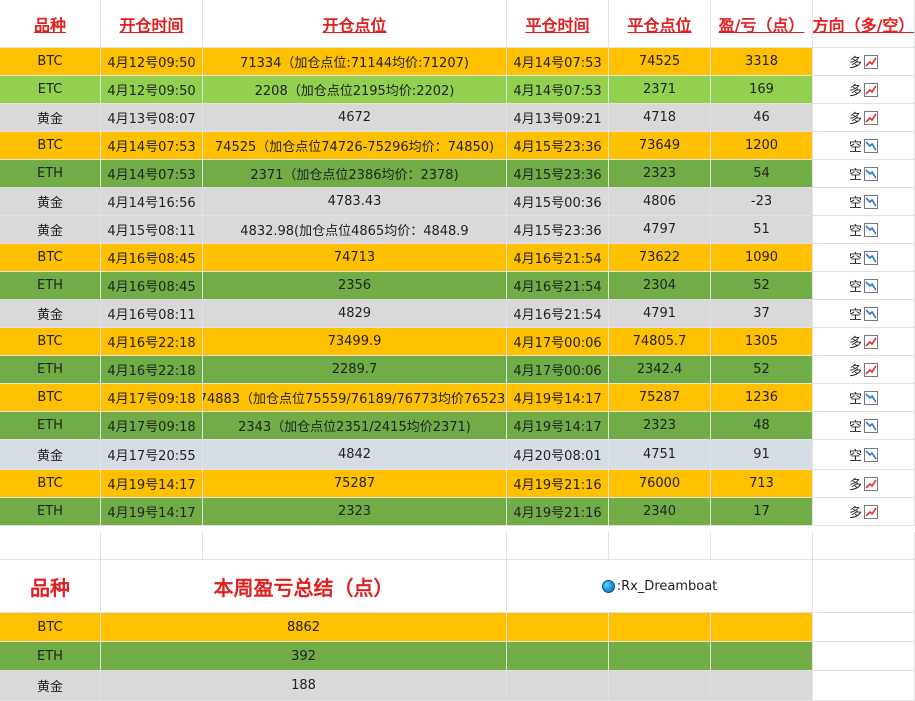 This screenshot has width=915, height=701. Describe the element at coordinates (660, 370) in the screenshot. I see `close-price-cell: 2342.4` at that location.